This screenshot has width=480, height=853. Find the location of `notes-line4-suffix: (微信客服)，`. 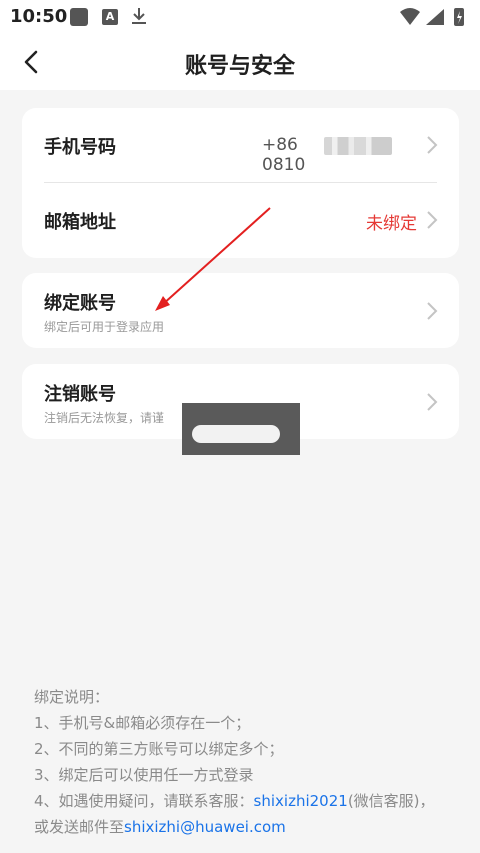

notes-line4-suffix: (微信客服)， is located at coordinates (391, 801).